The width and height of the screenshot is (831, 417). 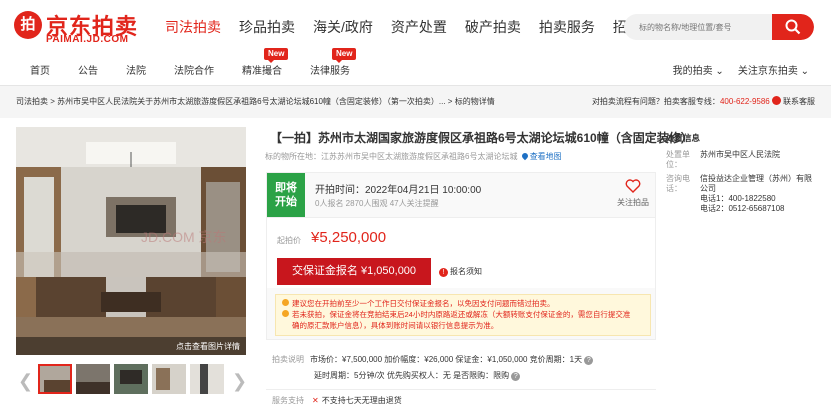 What do you see at coordinates (443, 272) in the screenshot?
I see `alert-icon: !` at bounding box center [443, 272].